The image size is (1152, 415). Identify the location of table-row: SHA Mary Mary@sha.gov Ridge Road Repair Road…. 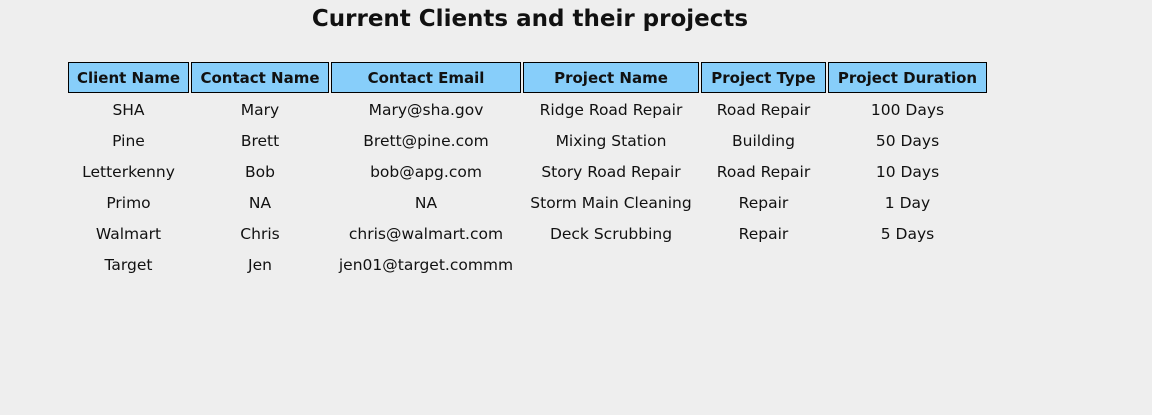
(527, 109).